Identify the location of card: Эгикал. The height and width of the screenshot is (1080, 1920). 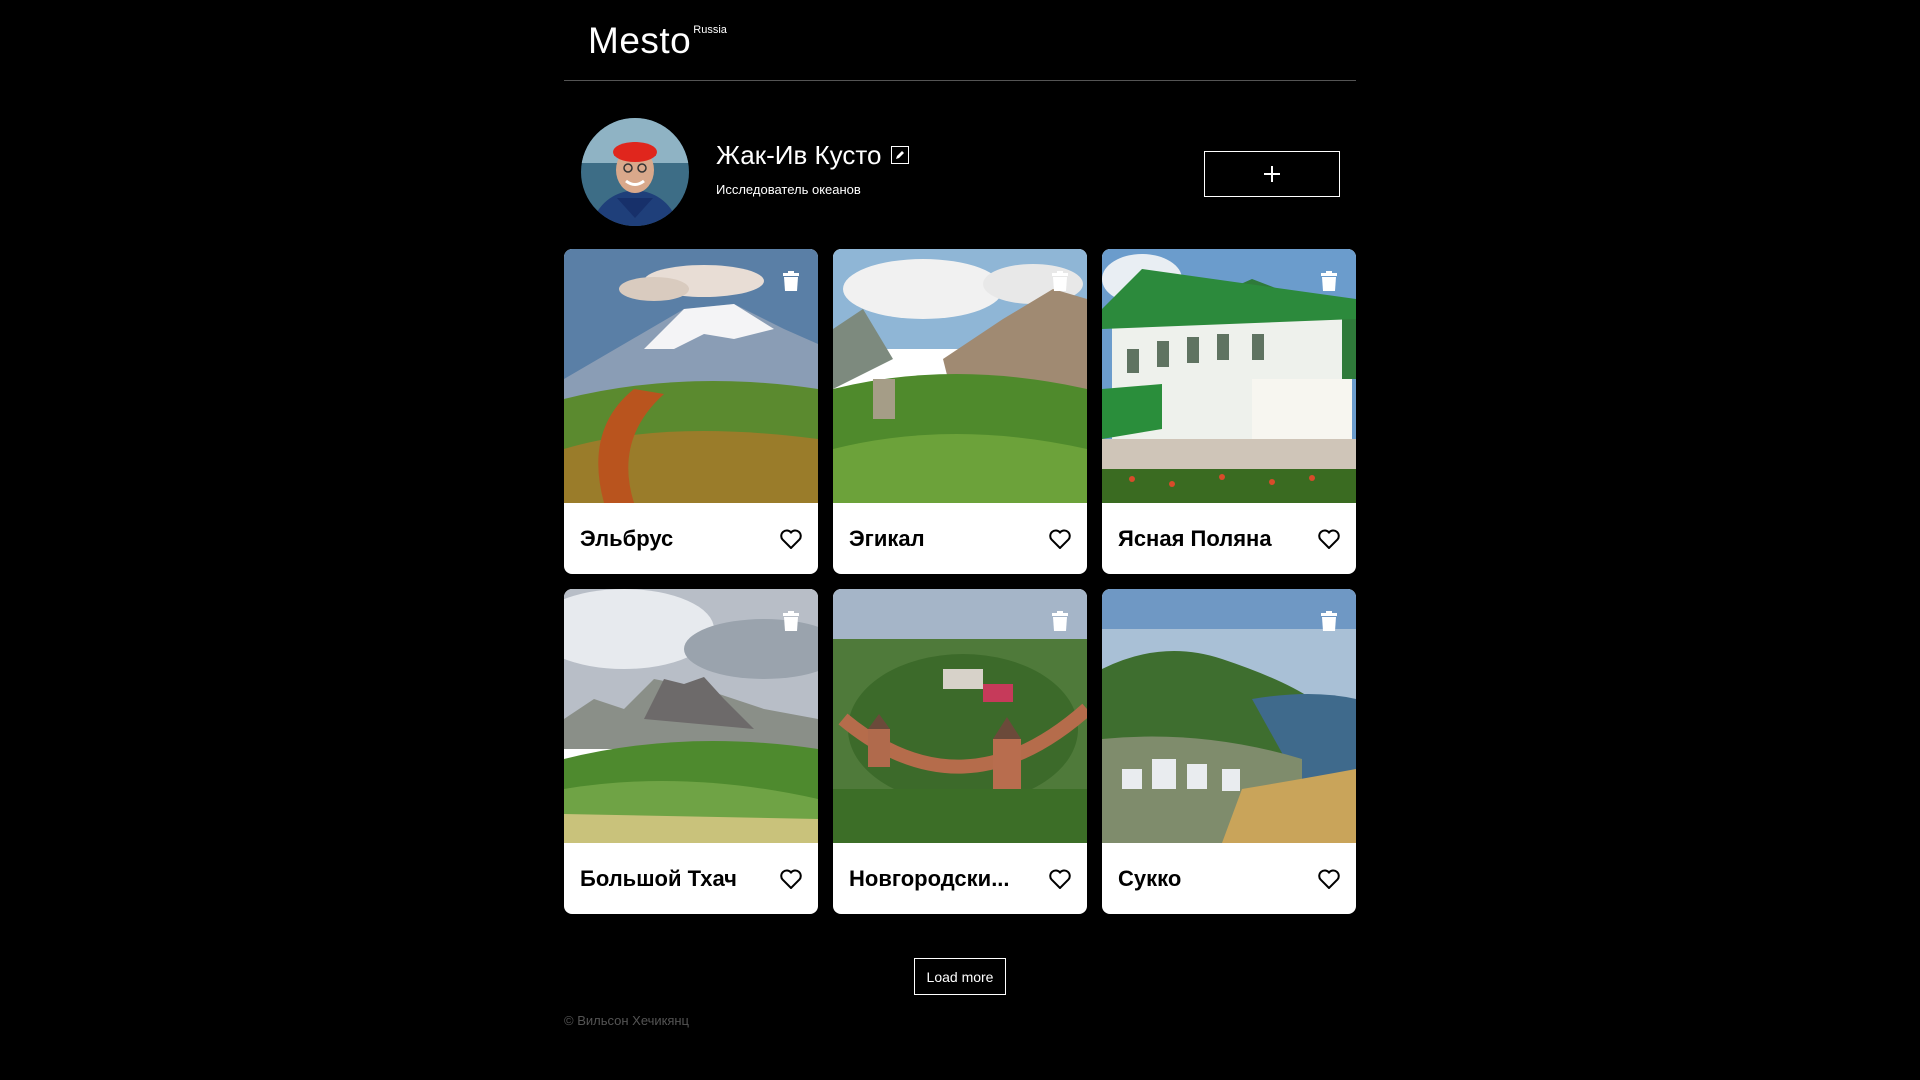
(960, 411).